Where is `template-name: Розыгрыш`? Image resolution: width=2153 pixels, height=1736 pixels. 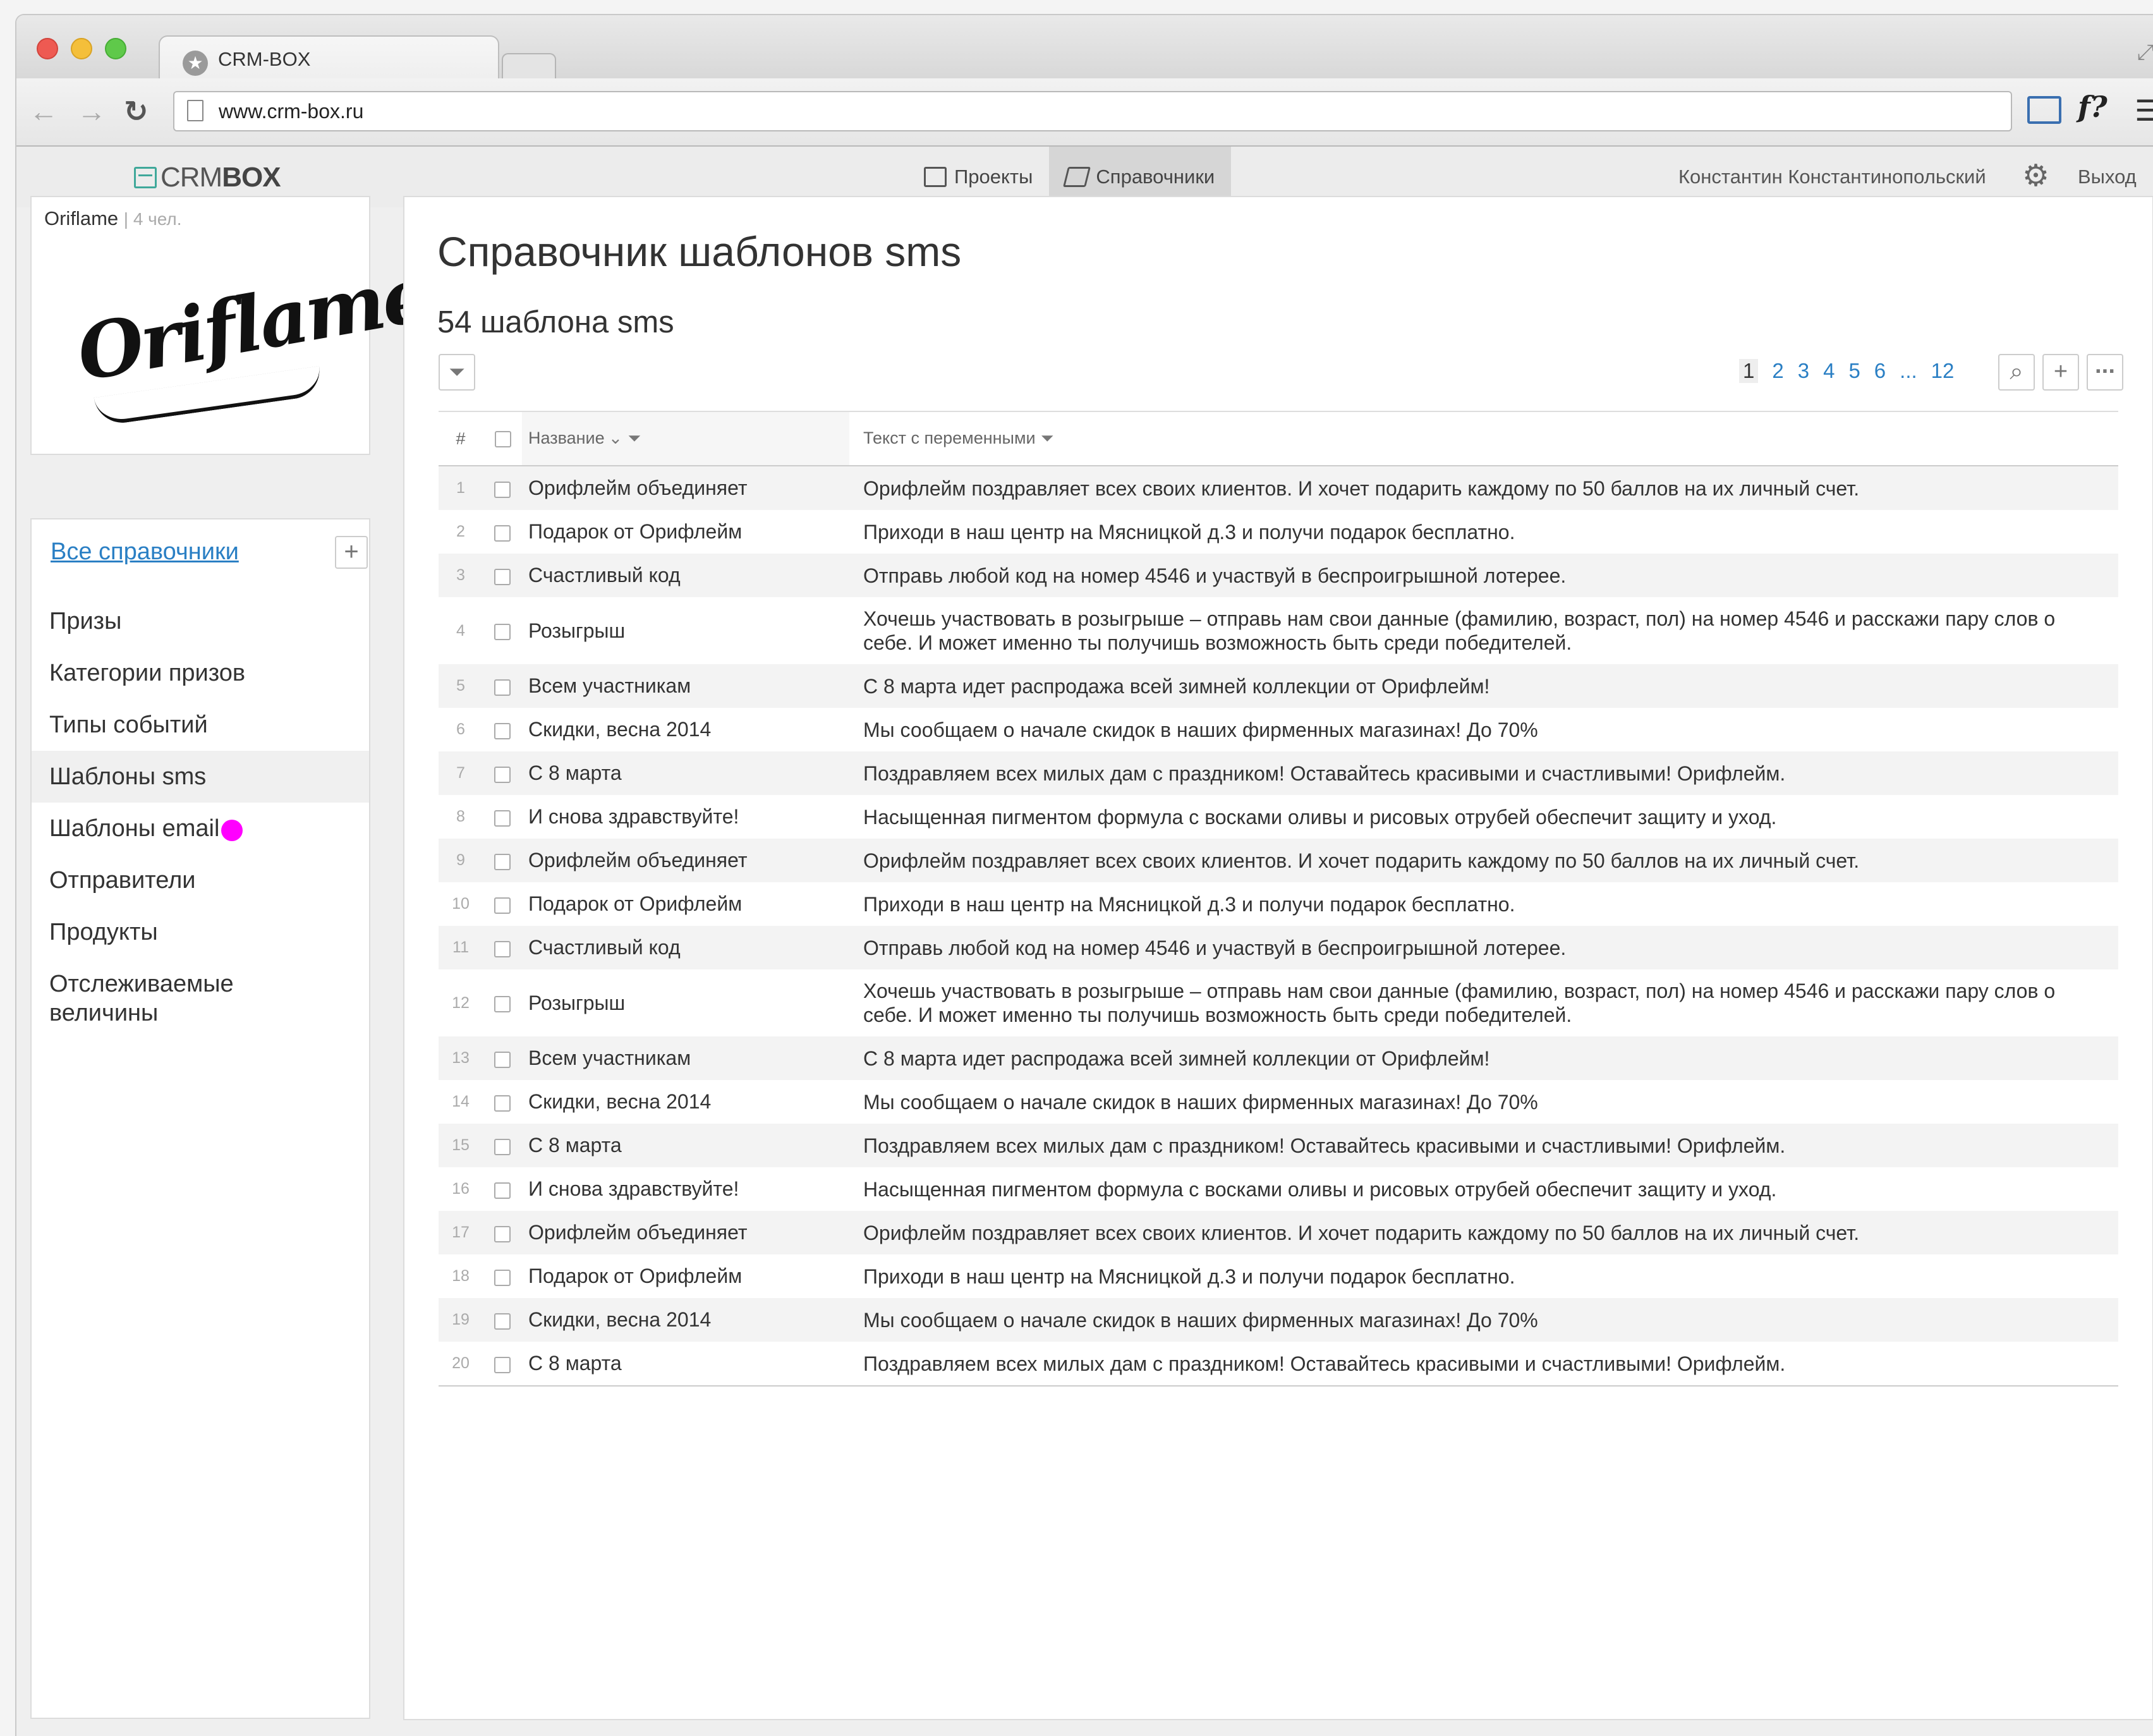
template-name: Розыгрыш is located at coordinates (685, 1003).